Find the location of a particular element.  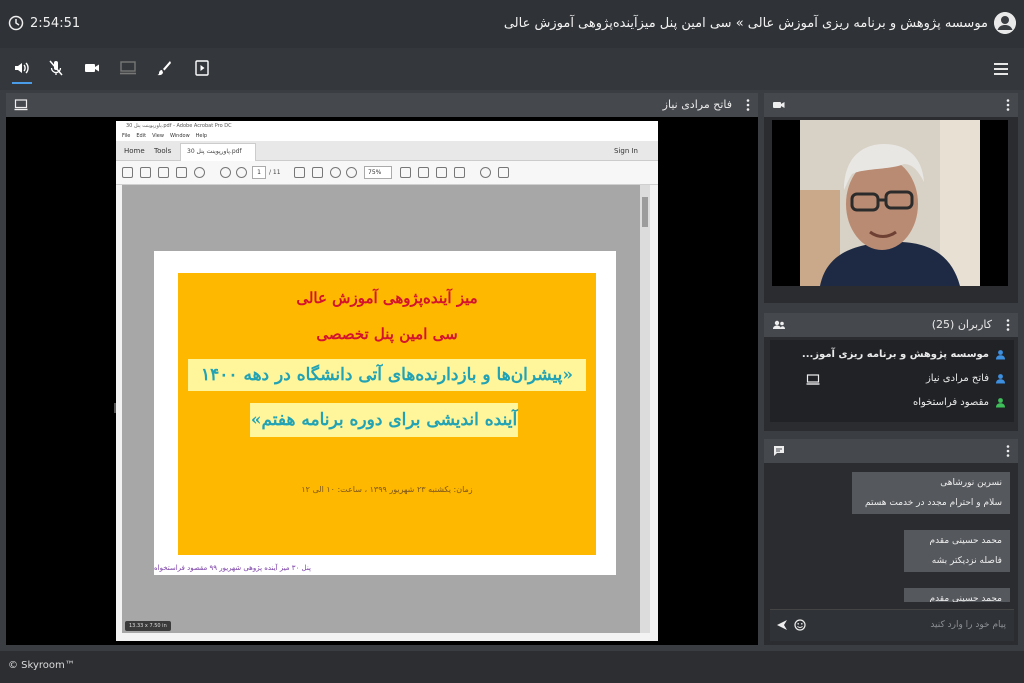

emoji-icon is located at coordinates (800, 625).